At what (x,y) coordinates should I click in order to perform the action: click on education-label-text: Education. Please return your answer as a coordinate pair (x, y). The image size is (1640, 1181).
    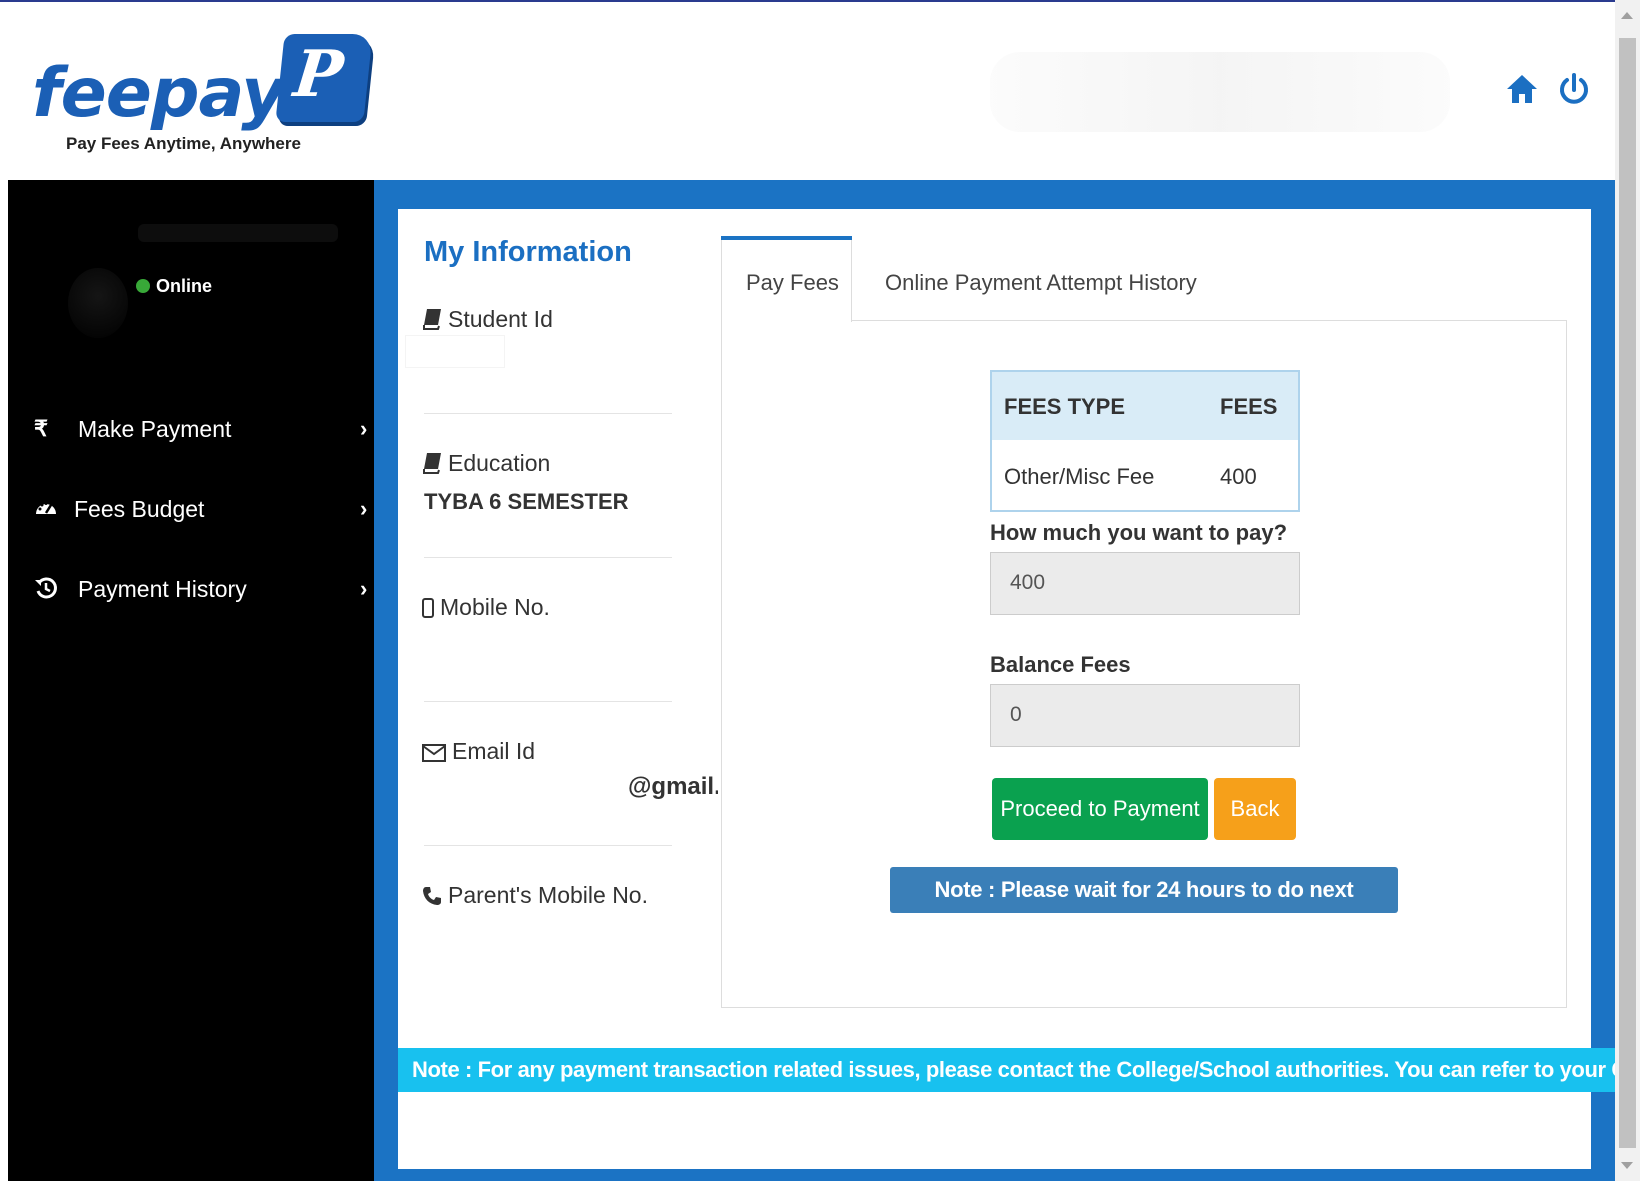
    Looking at the image, I should click on (499, 463).